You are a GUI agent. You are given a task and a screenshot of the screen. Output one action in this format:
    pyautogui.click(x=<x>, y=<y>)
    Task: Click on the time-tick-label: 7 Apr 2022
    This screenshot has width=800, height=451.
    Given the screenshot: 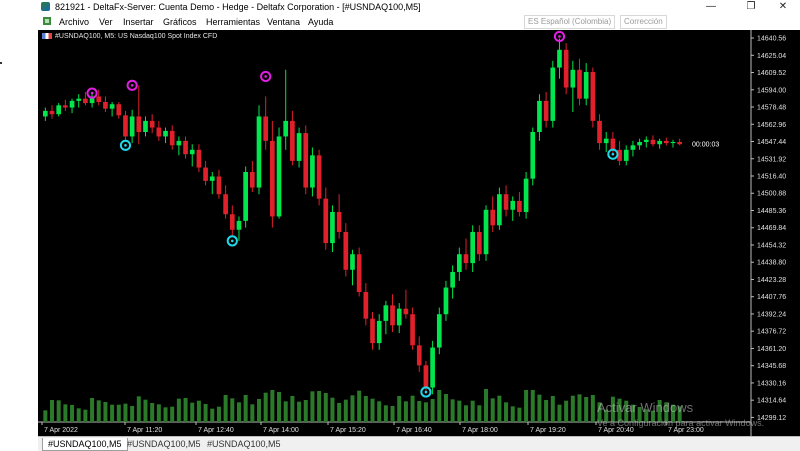 What is the action you would take?
    pyautogui.click(x=61, y=430)
    